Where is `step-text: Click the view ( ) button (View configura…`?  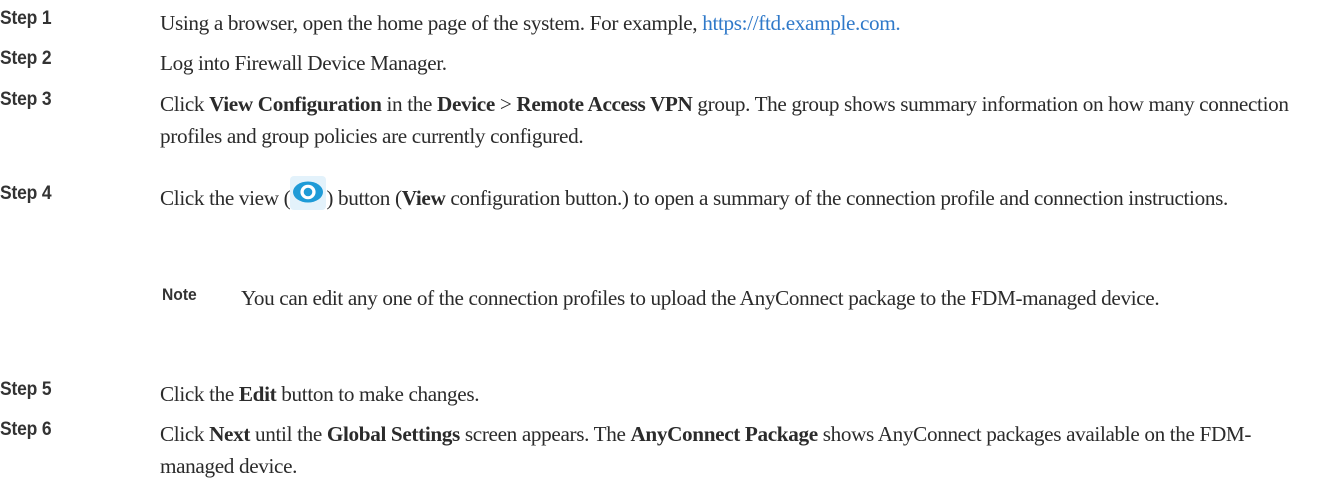 step-text: Click the view ( ) button (View configura… is located at coordinates (740, 195).